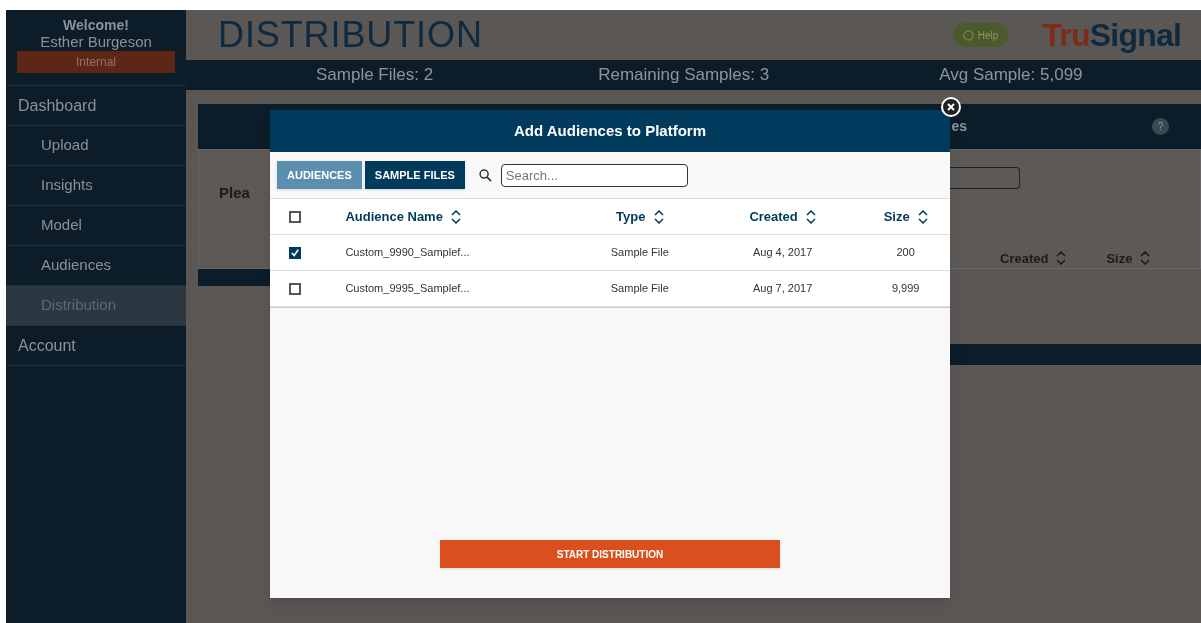 This screenshot has width=1201, height=623. Describe the element at coordinates (905, 289) in the screenshot. I see `table-cell-text: 9,999` at that location.